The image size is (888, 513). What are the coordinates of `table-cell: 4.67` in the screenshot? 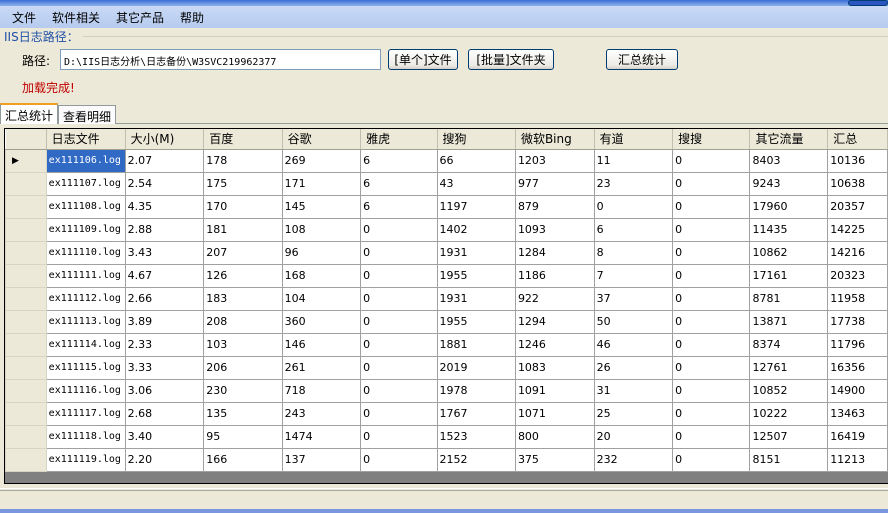 It's located at (164, 275).